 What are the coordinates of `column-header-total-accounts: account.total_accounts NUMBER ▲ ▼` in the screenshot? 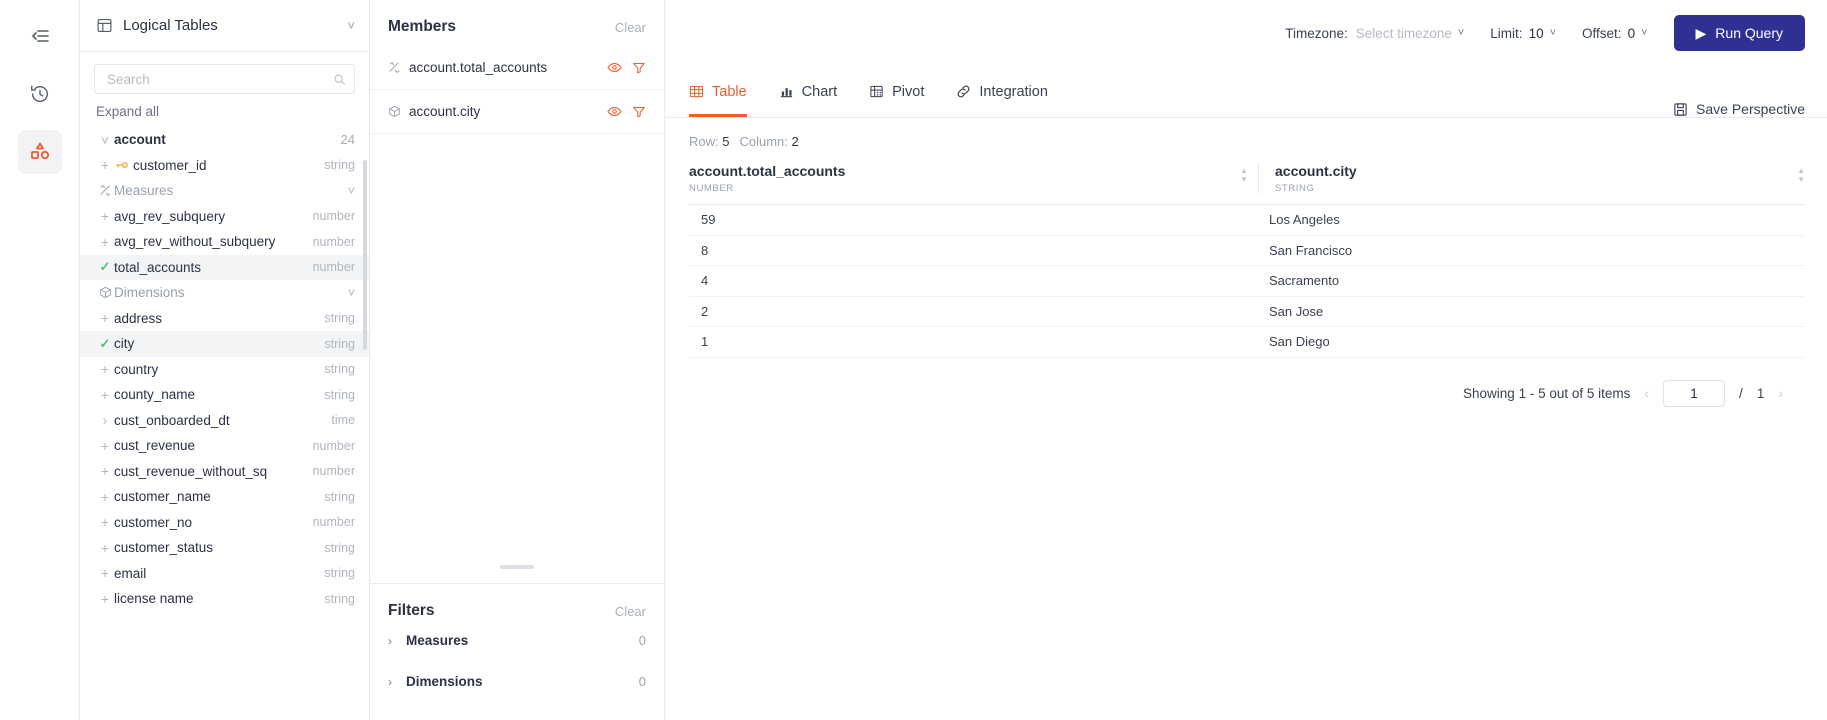 It's located at (968, 178).